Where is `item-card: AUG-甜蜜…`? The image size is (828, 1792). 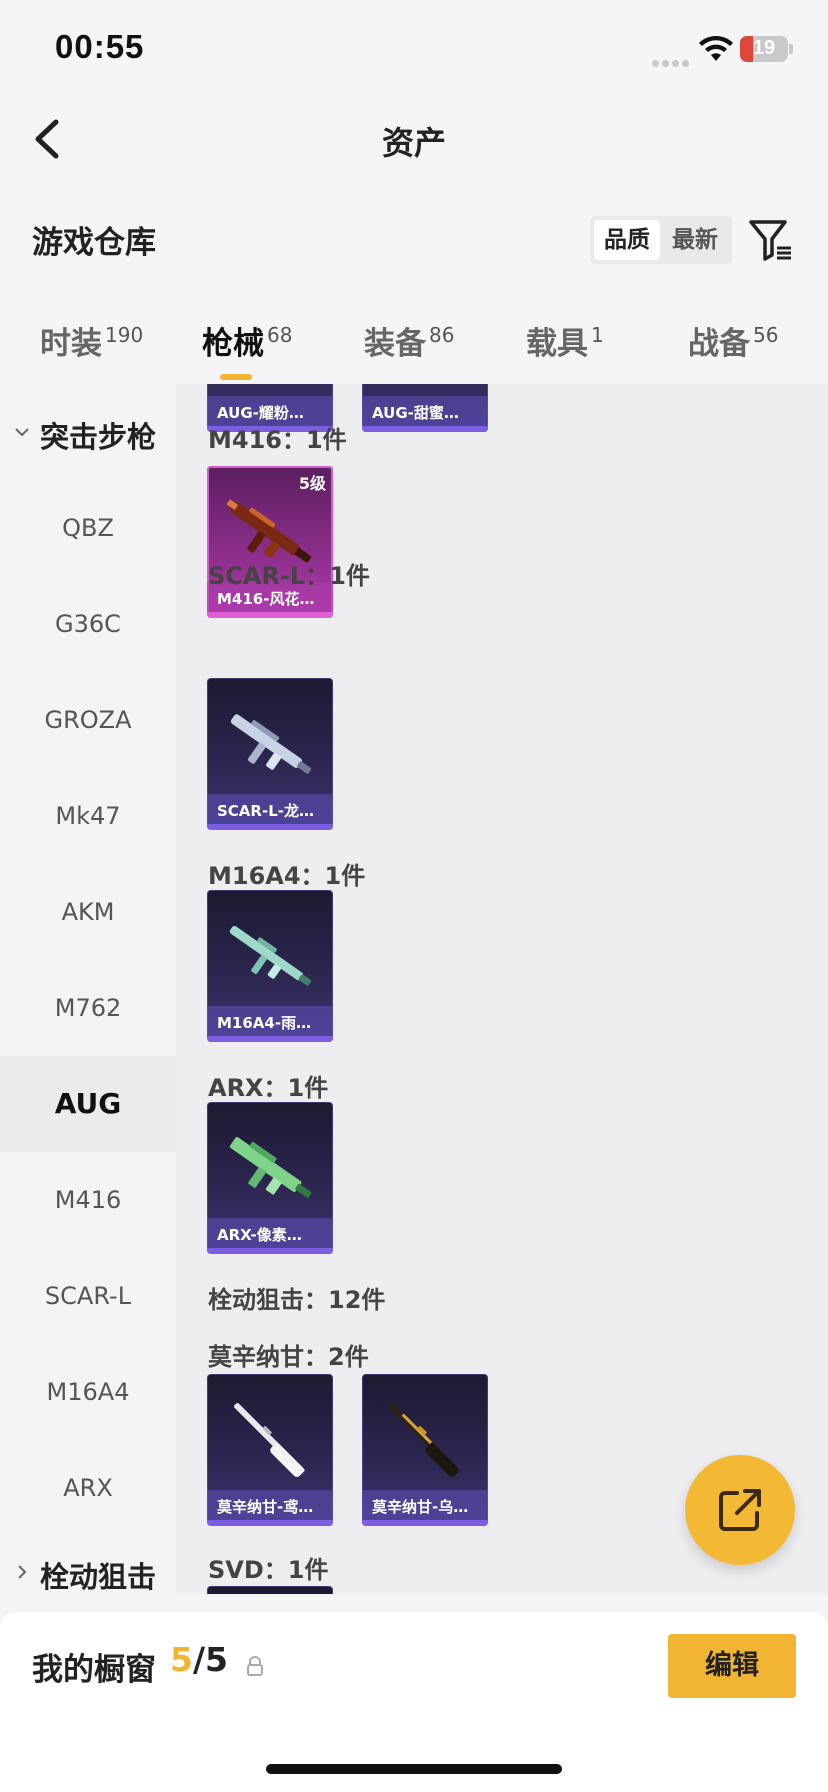
item-card: AUG-甜蜜… is located at coordinates (425, 408).